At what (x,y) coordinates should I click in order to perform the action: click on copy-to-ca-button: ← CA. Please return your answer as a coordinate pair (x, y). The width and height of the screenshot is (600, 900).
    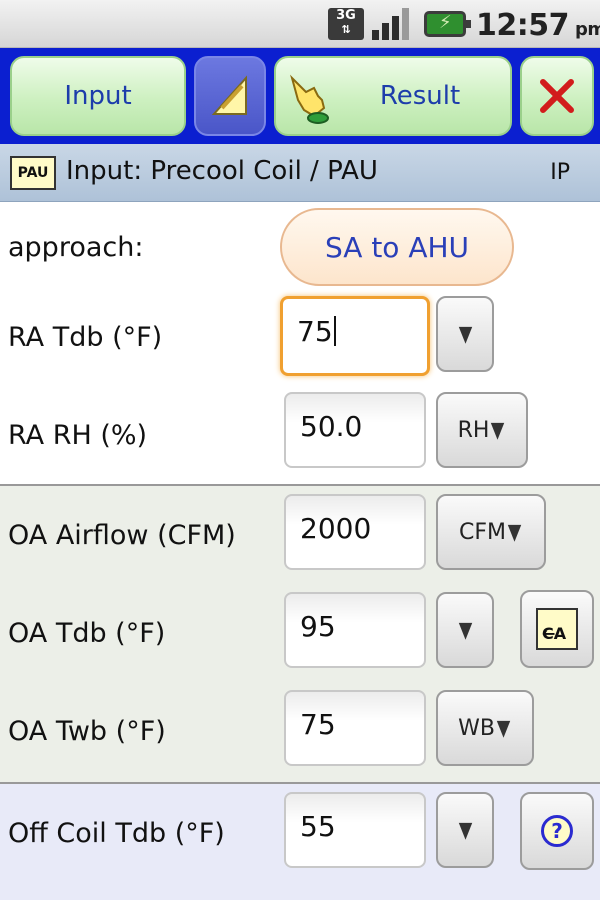
    Looking at the image, I should click on (557, 629).